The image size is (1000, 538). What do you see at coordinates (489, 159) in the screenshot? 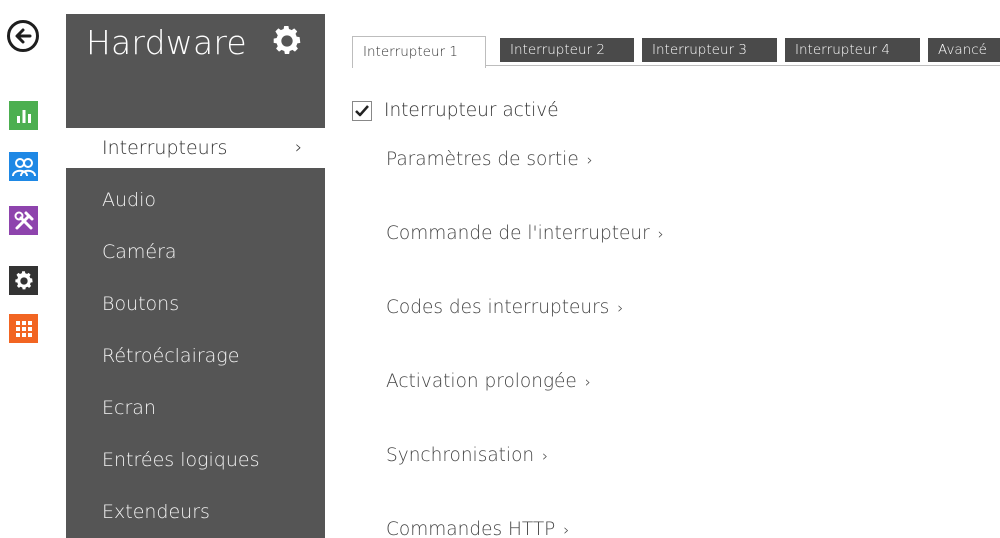
I see `section-parametres-de-sortie: Paramètres de sortie ›` at bounding box center [489, 159].